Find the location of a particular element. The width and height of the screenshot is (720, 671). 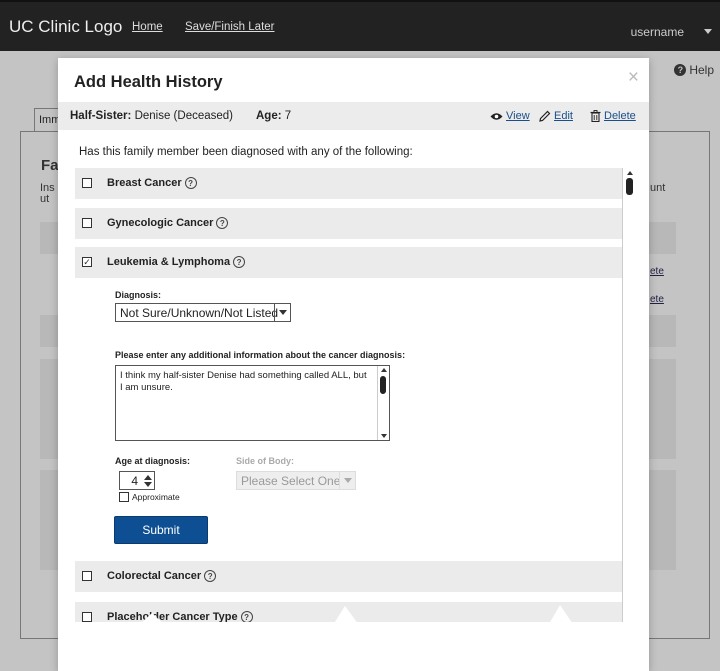

trash-icon is located at coordinates (595, 116).